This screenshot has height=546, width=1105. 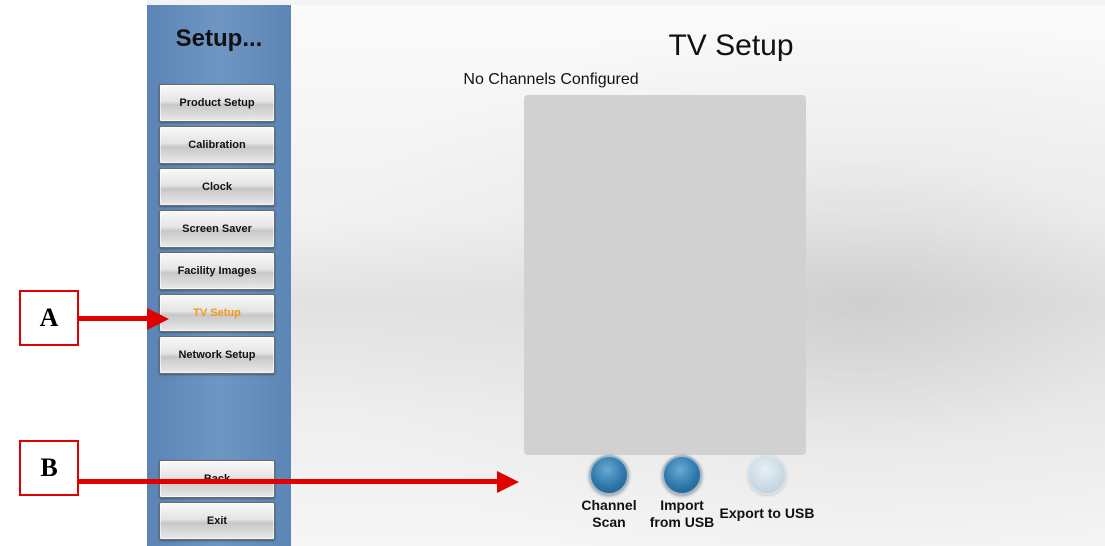 I want to click on page-title: TV Setup, so click(x=731, y=45).